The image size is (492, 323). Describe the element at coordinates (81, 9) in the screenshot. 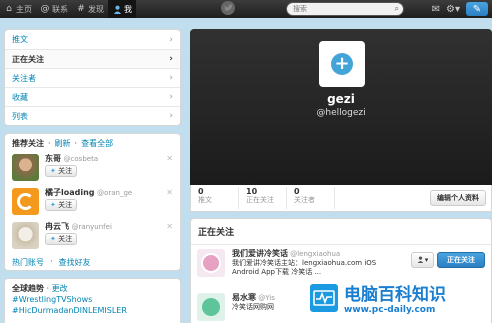

I see `hashtag-icon: #` at that location.